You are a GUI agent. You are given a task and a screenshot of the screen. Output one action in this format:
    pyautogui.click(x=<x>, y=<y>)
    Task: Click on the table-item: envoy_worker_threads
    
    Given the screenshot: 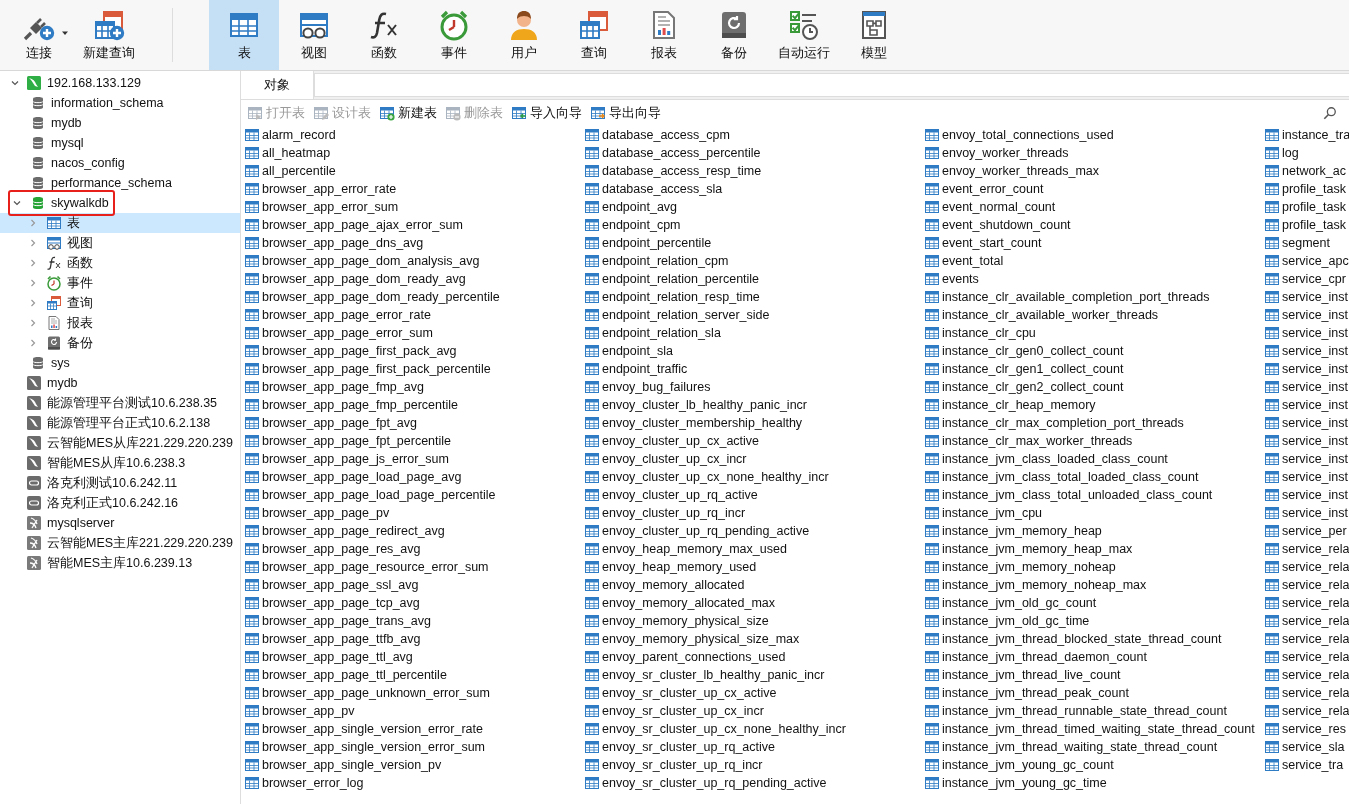 What is the action you would take?
    pyautogui.click(x=1094, y=153)
    